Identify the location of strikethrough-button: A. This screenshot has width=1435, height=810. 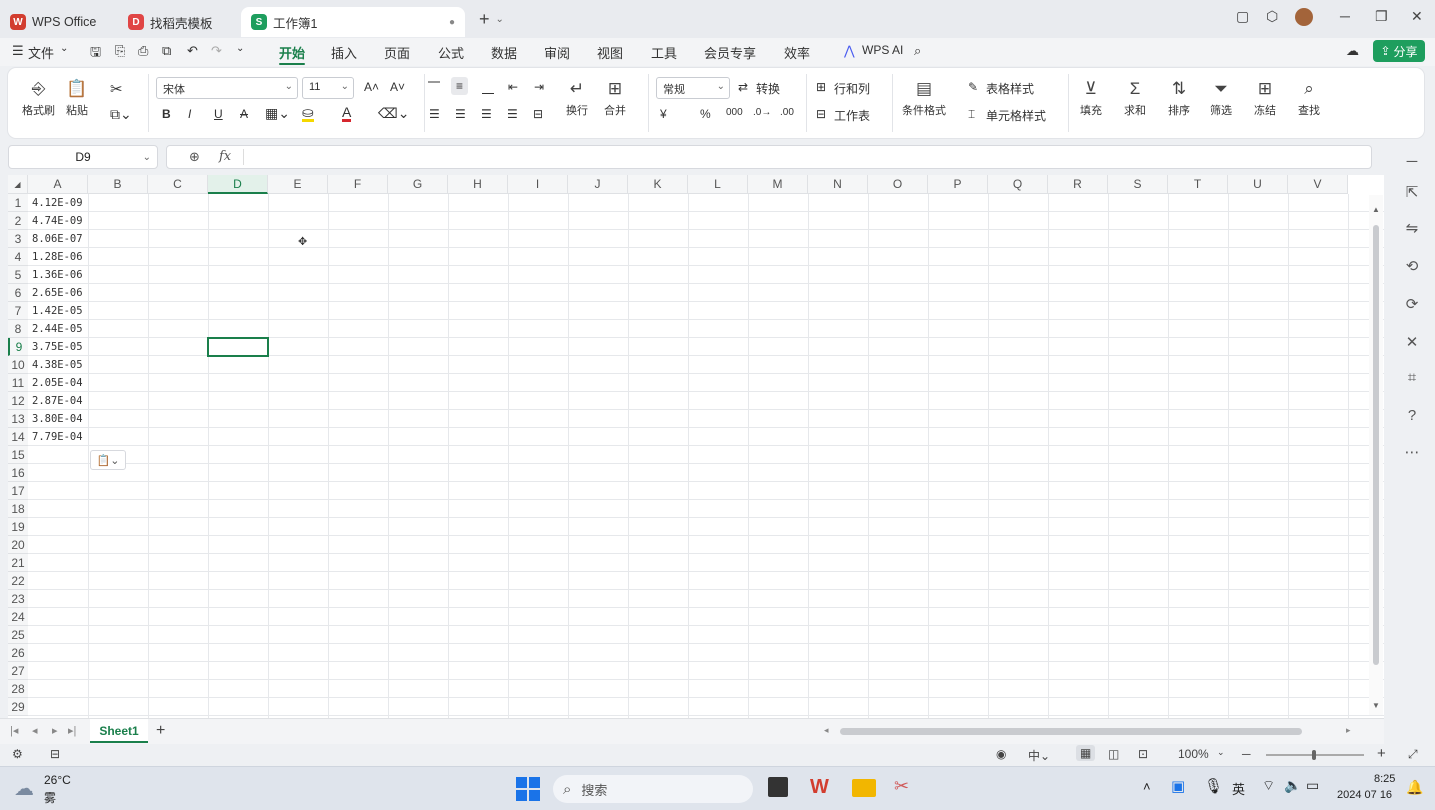
(244, 114).